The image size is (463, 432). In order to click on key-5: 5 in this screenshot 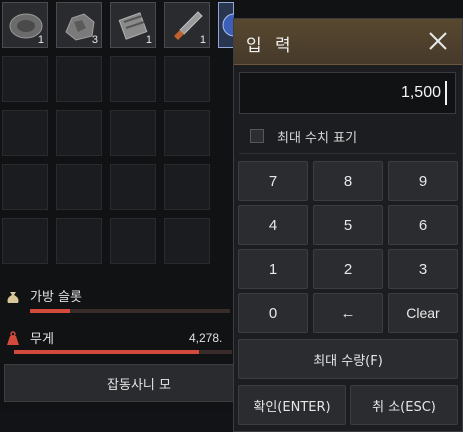, I will do `click(348, 225)`.